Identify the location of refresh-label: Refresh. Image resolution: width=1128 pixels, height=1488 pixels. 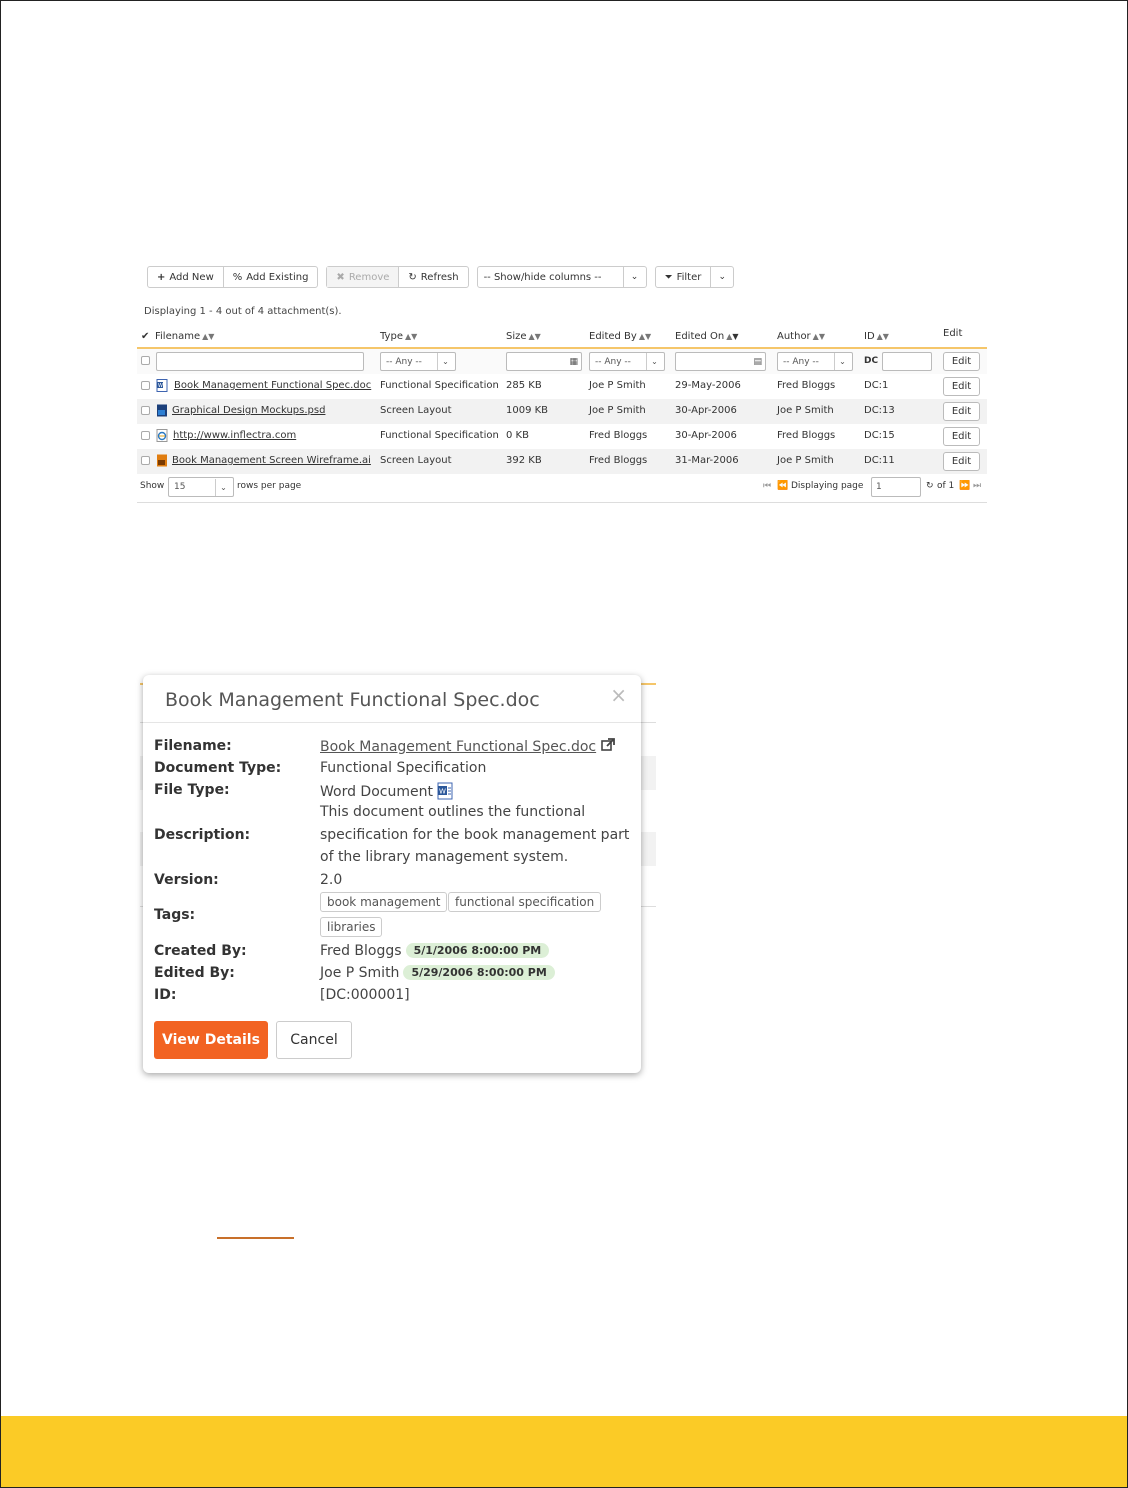
(439, 277).